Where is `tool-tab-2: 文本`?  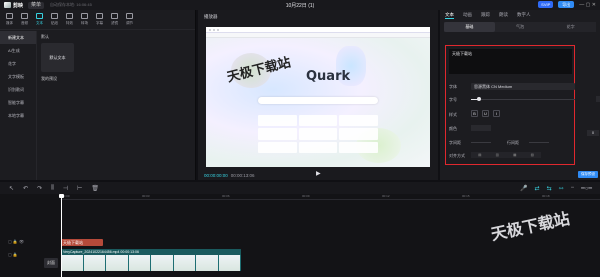 tool-tab-2: 文本 is located at coordinates (39, 19).